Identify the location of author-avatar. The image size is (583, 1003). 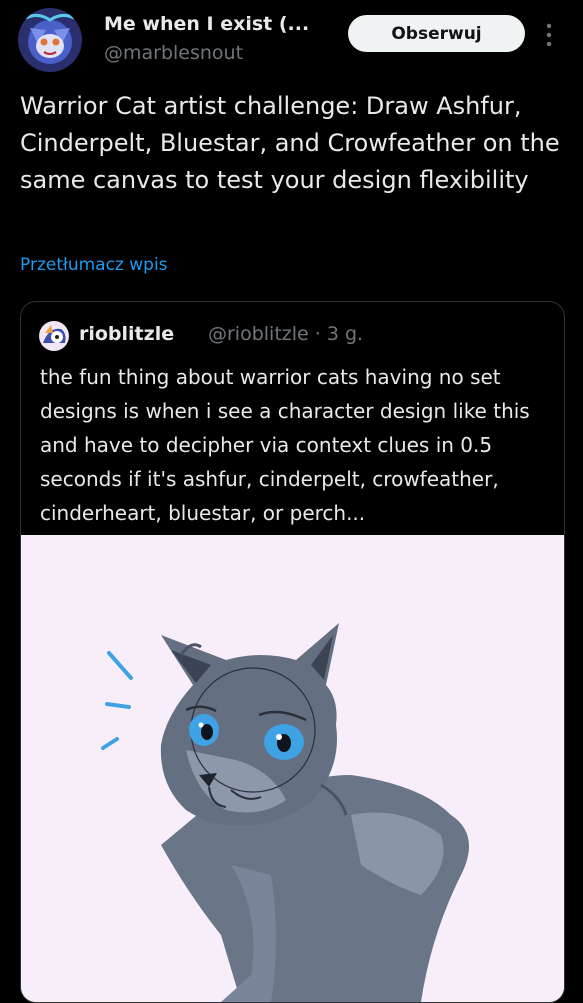
(50, 40).